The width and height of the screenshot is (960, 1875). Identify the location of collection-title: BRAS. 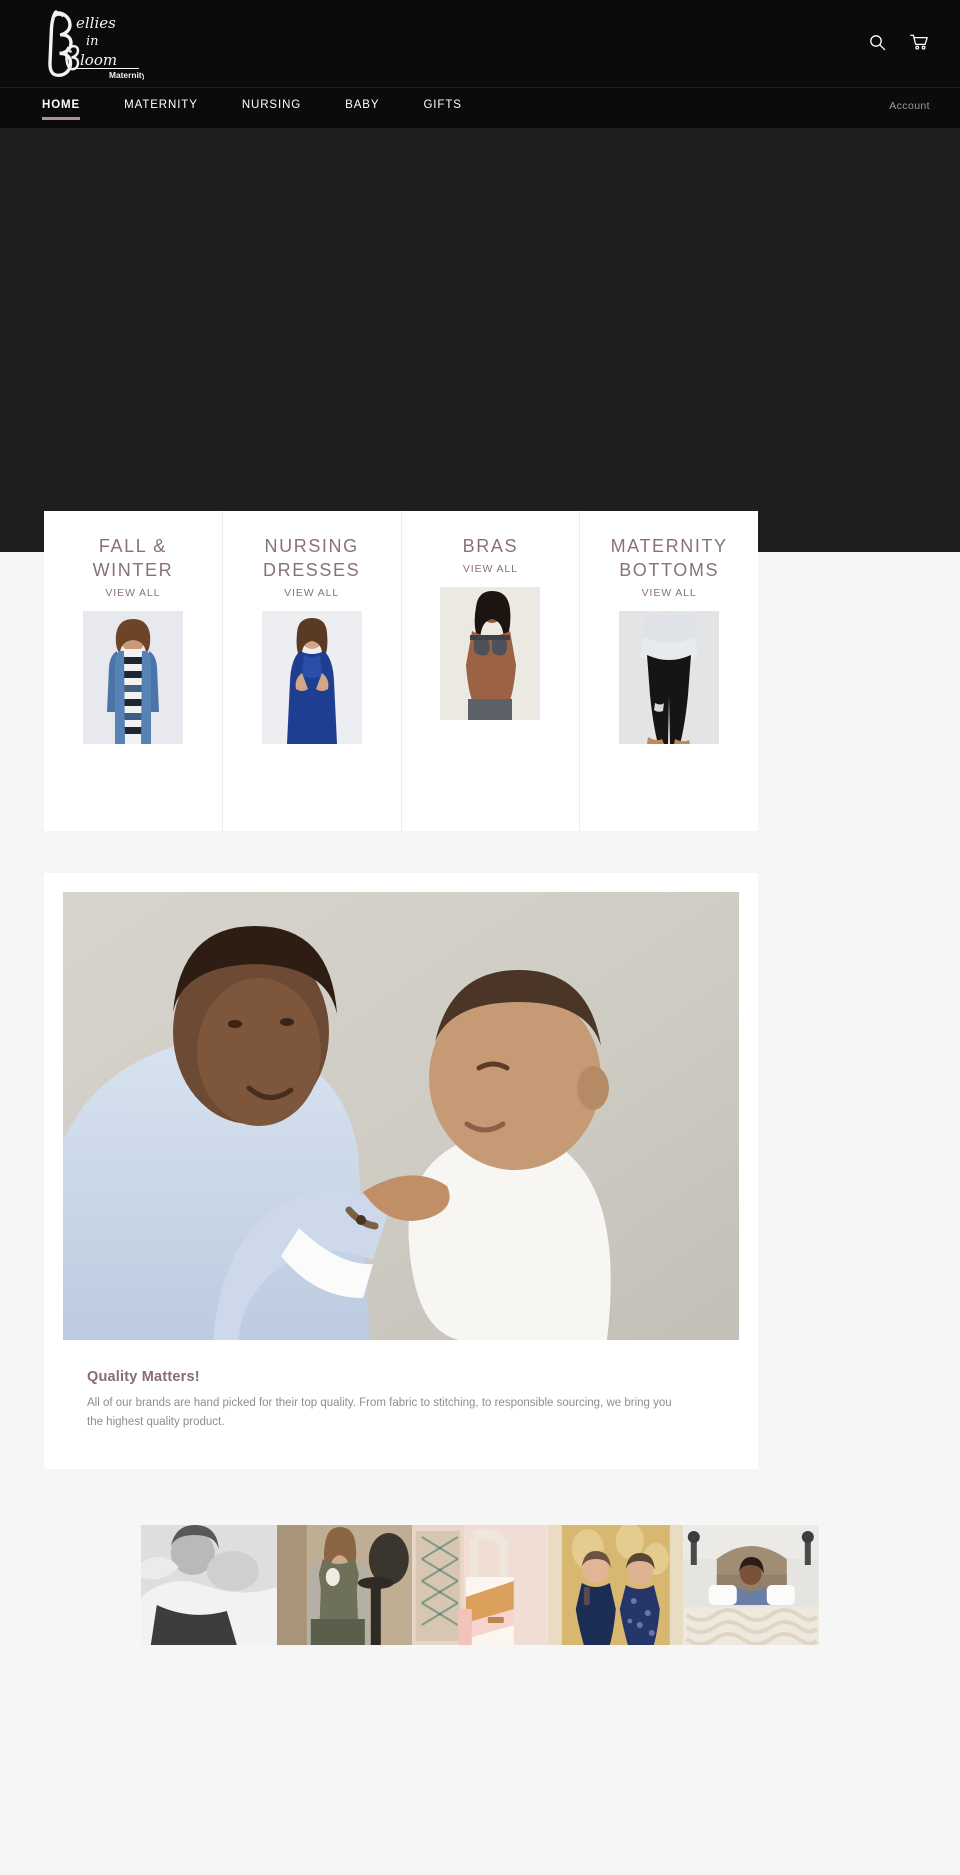
(490, 546).